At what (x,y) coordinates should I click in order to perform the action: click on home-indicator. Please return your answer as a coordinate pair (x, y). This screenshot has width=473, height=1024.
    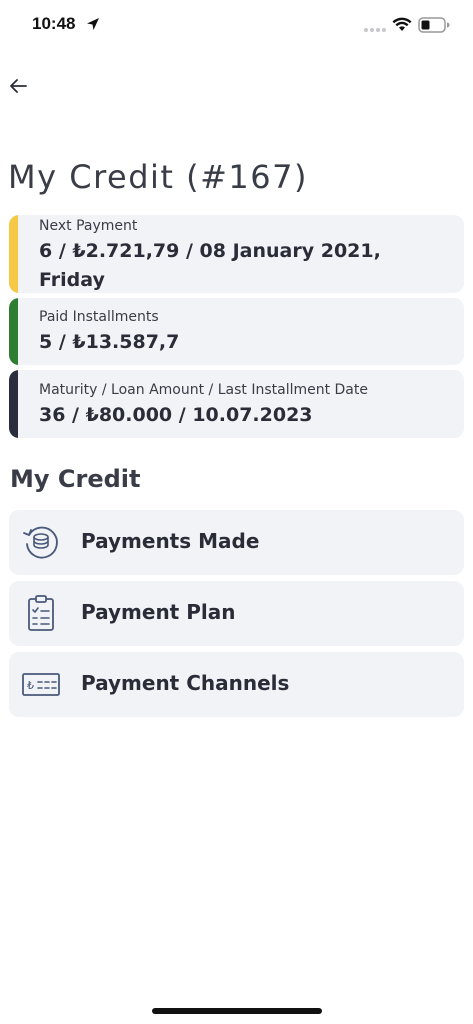
    Looking at the image, I should click on (237, 1011).